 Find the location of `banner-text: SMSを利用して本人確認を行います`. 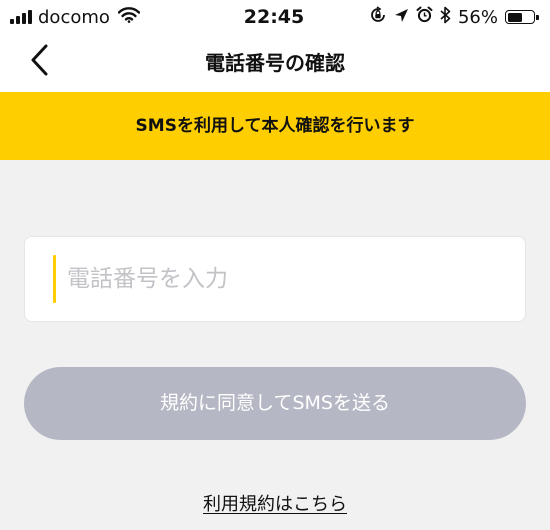

banner-text: SMSを利用して本人確認を行います is located at coordinates (275, 126).